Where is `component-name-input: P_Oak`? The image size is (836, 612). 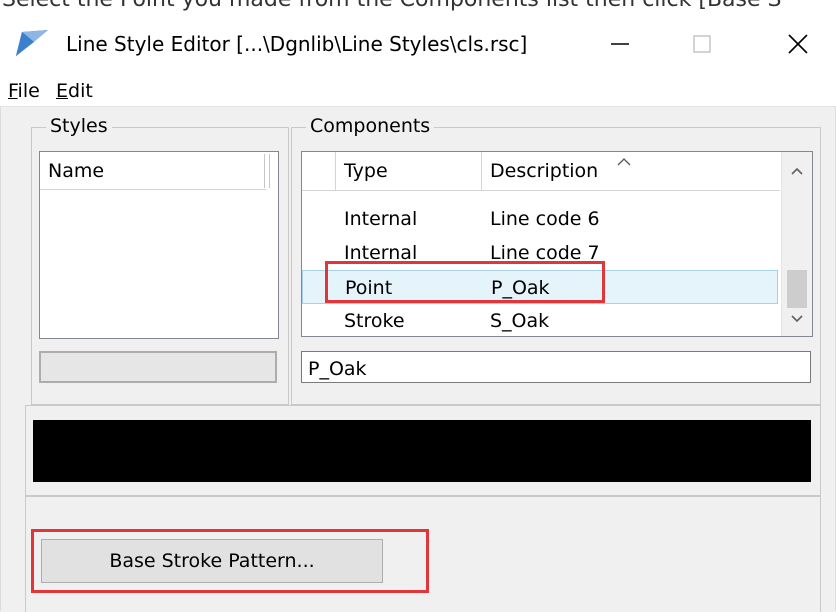
component-name-input: P_Oak is located at coordinates (556, 367).